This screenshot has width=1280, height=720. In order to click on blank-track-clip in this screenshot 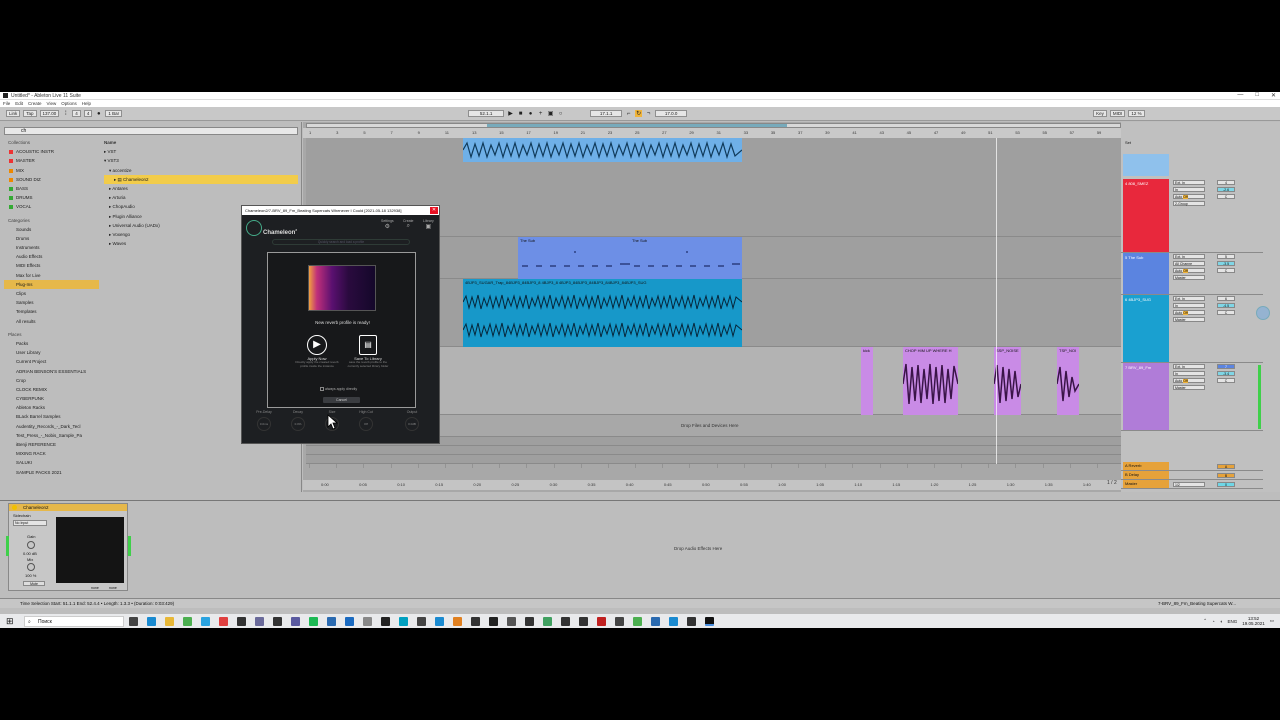, I will do `click(1146, 165)`.